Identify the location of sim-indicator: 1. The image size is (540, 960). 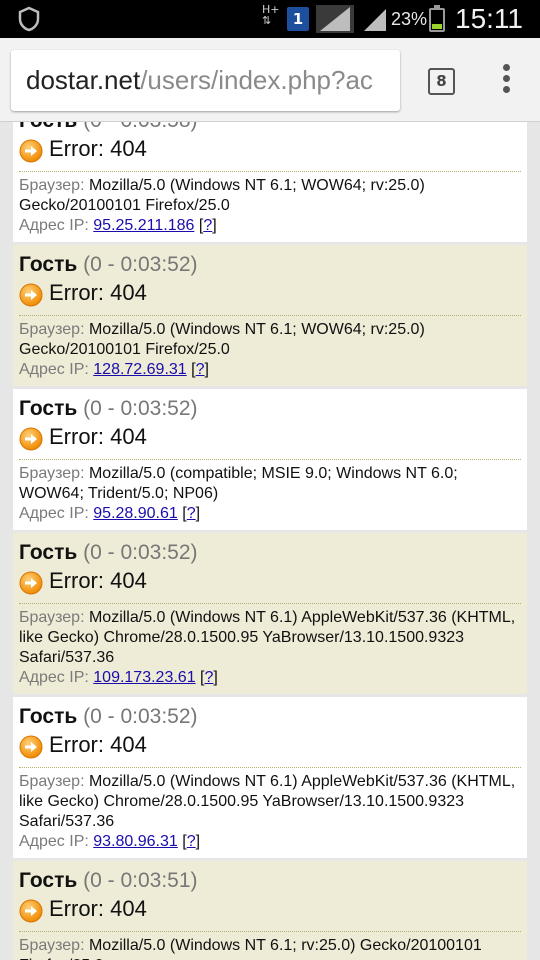
(298, 19).